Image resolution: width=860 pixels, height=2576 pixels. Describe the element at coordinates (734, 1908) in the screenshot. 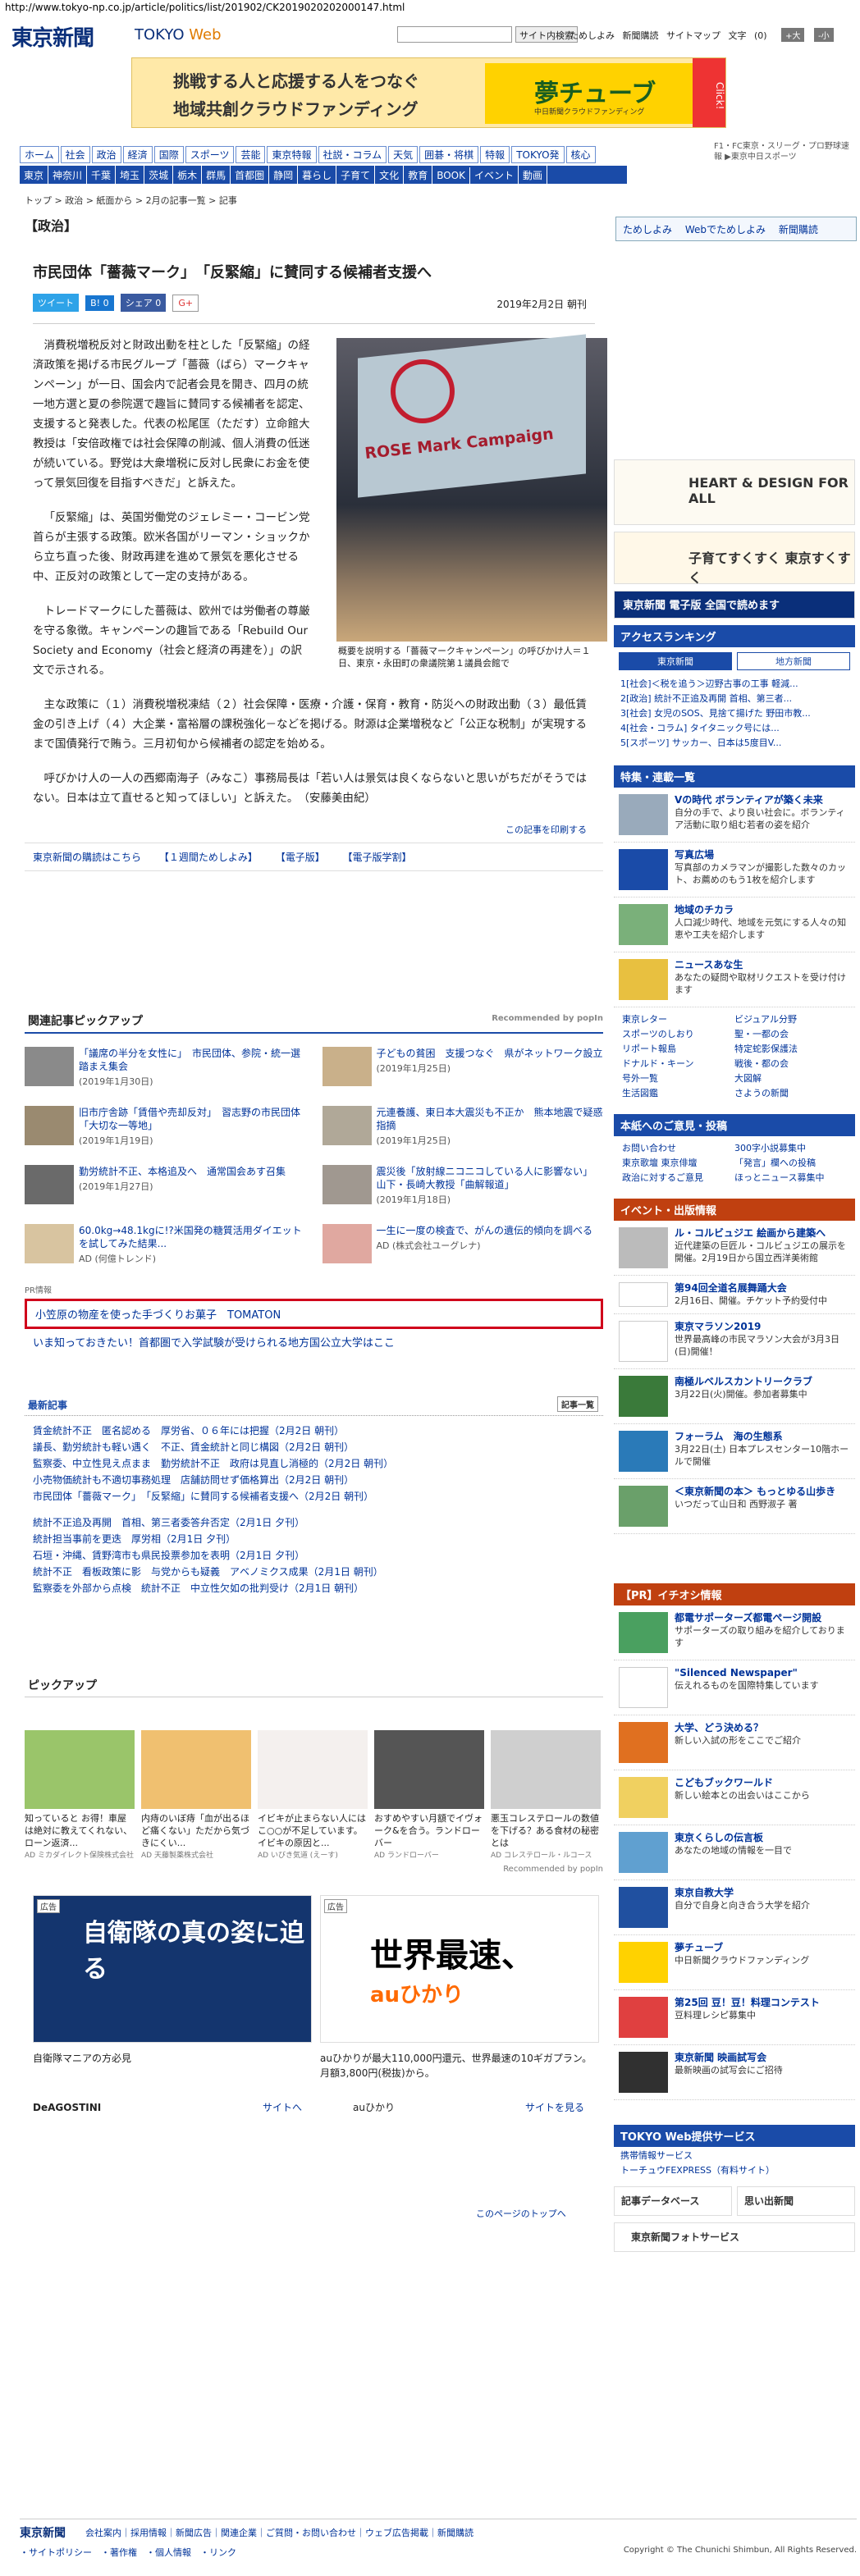

I see `pr-item: 東京自教大学 自分で自身と向き合う大学を紹介` at that location.